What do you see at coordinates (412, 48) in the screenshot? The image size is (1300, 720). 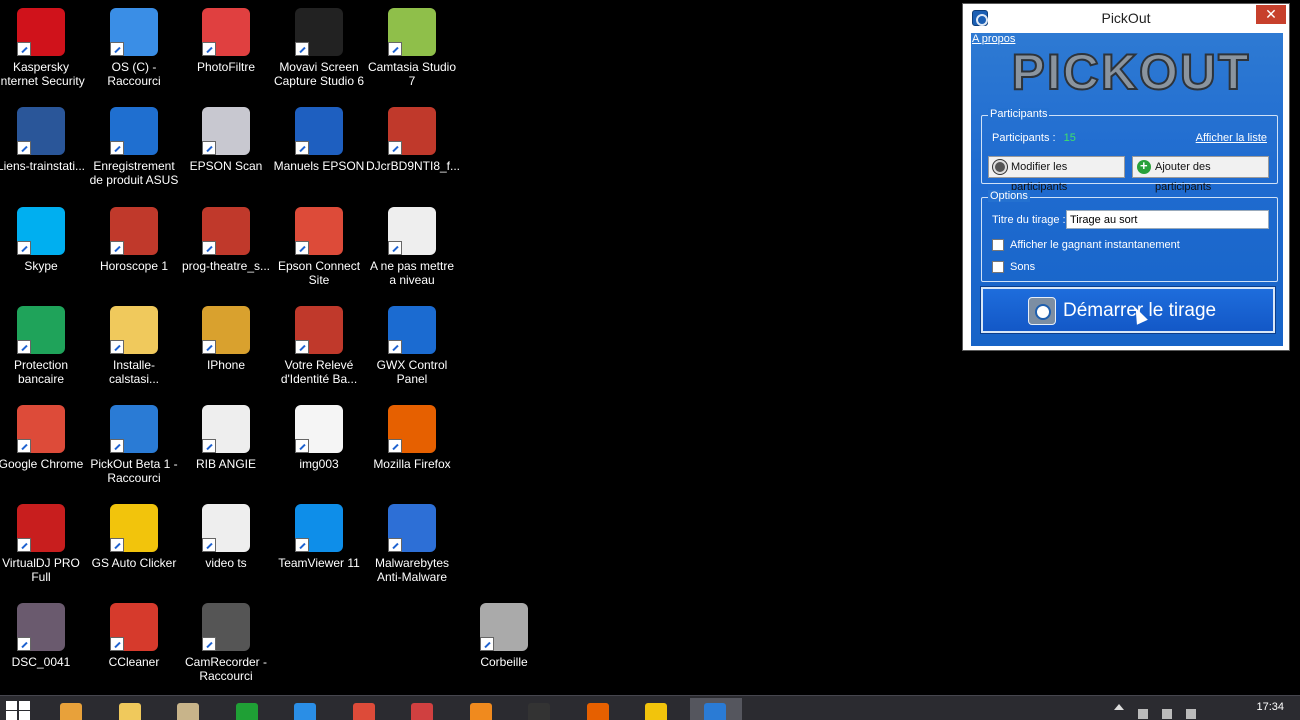 I see `desktop-icon: Camtasia Studio 7` at bounding box center [412, 48].